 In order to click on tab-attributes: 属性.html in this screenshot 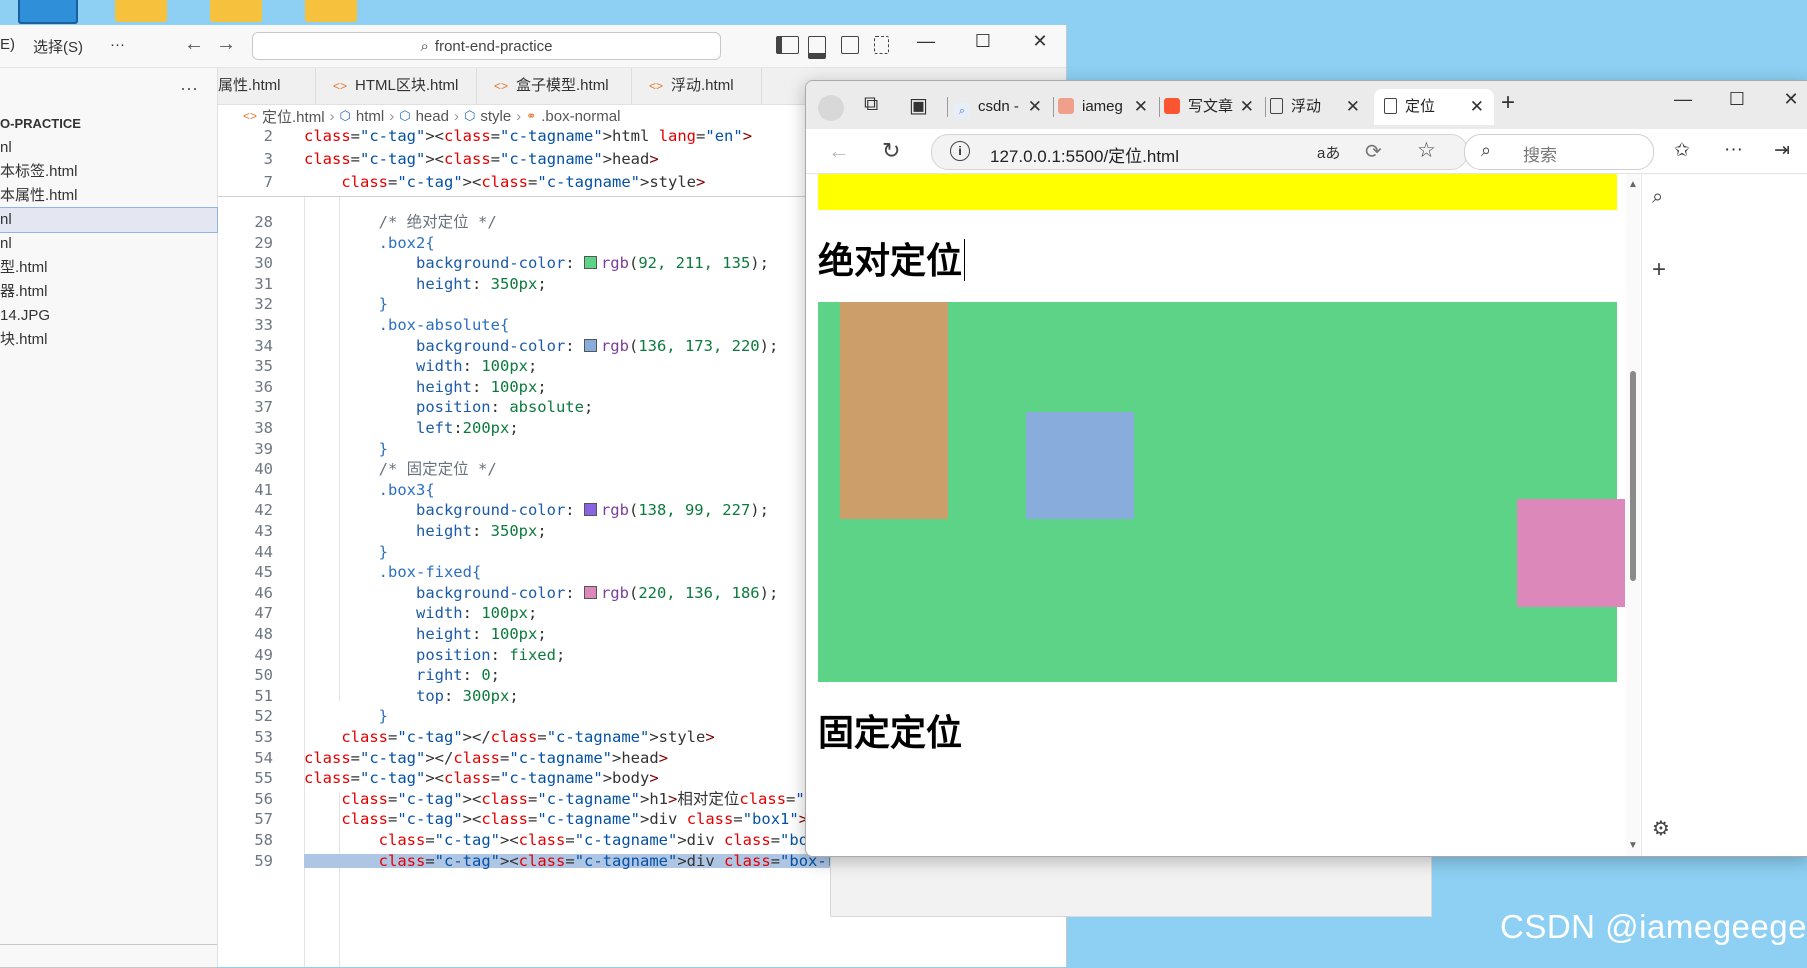, I will do `click(267, 86)`.